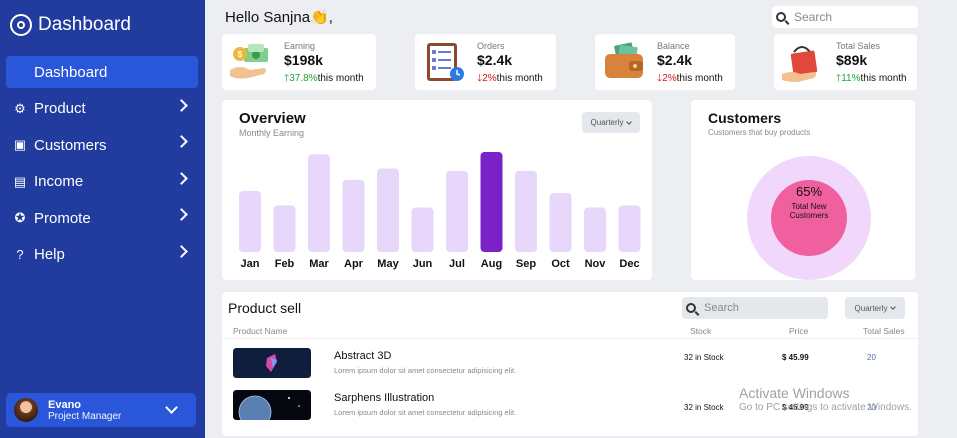 The height and width of the screenshot is (438, 957). Describe the element at coordinates (102, 255) in the screenshot. I see `sidebar-item-help: ? Help` at that location.